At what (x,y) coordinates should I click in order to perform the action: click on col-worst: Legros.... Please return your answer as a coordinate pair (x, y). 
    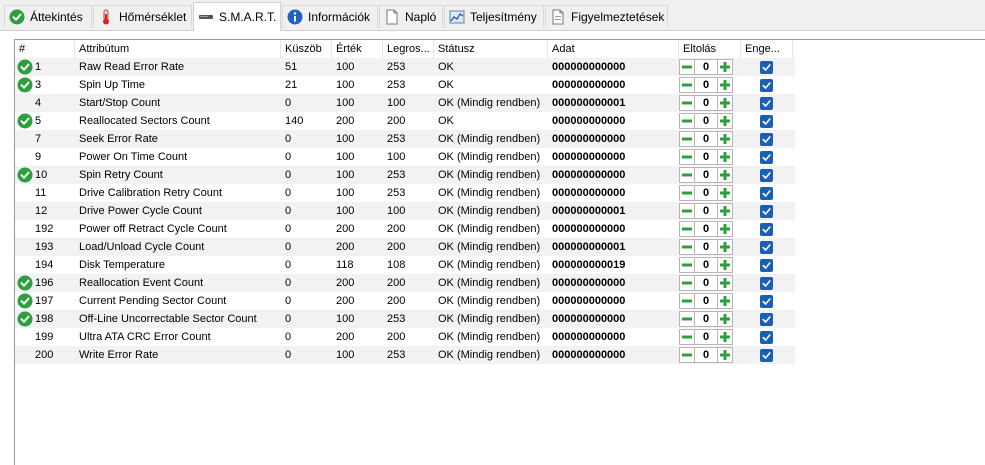
    Looking at the image, I should click on (408, 49).